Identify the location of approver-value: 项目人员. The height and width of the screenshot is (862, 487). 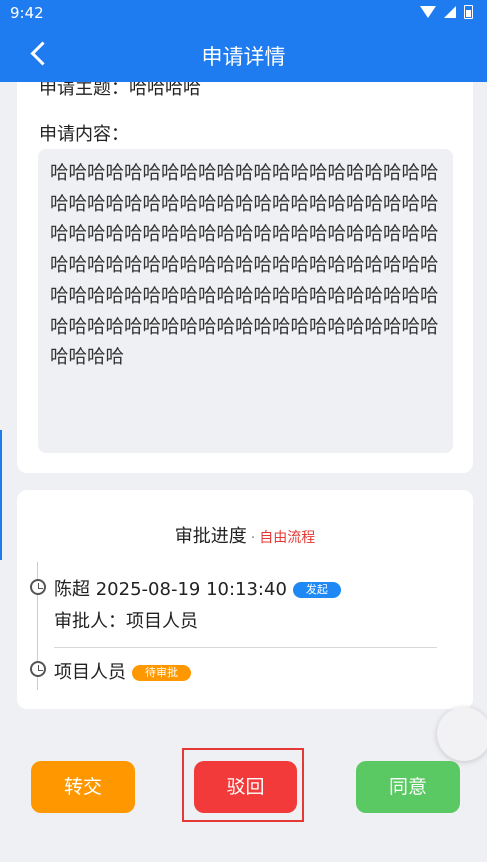
(162, 621).